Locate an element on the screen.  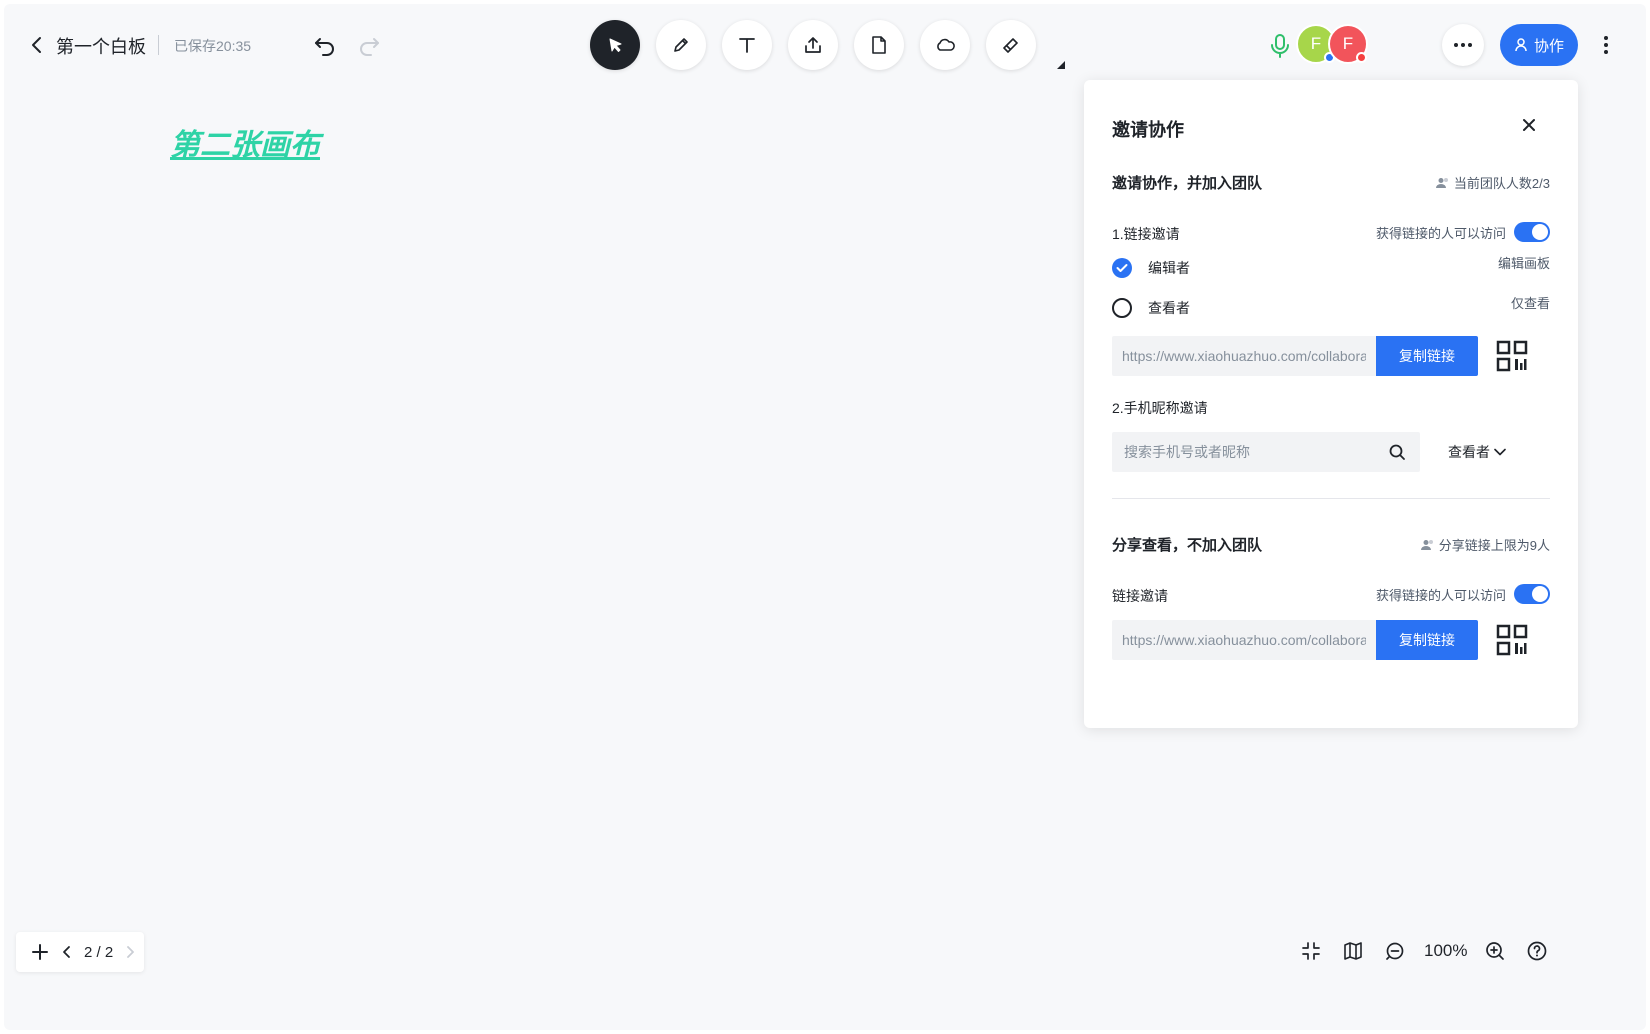
tool-text is located at coordinates (747, 45).